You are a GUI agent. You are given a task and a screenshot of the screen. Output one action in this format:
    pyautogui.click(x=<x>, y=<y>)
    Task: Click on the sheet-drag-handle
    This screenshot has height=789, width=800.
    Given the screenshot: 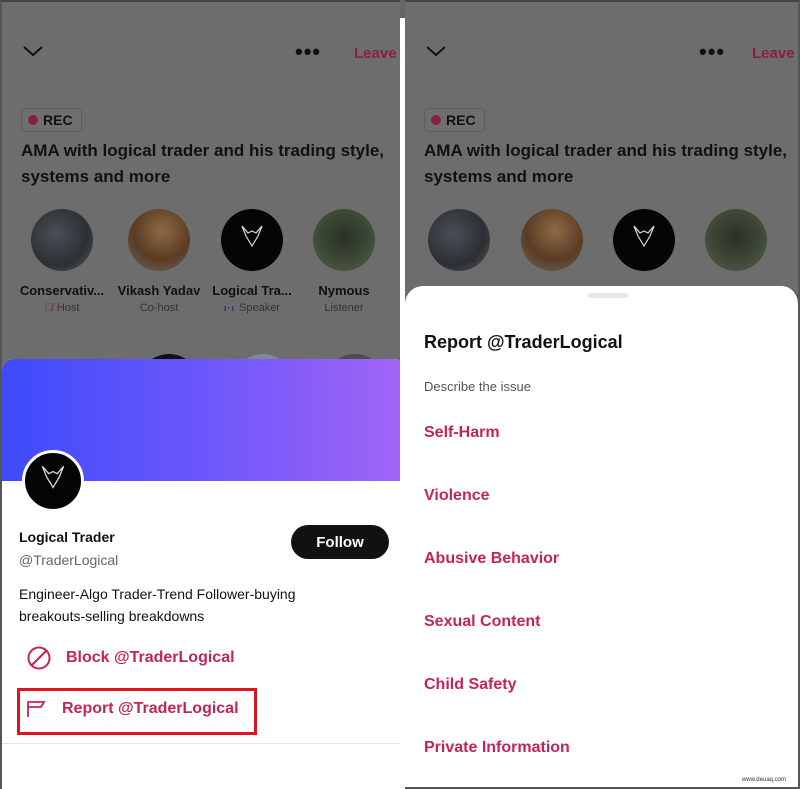 What is the action you would take?
    pyautogui.click(x=608, y=295)
    